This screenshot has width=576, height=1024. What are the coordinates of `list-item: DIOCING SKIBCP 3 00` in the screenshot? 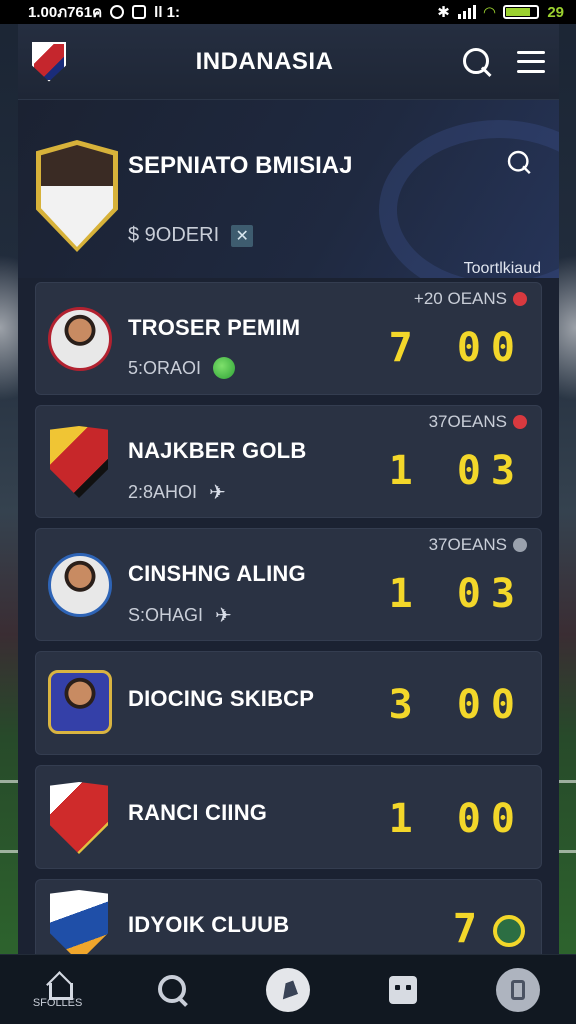 It's located at (288, 703).